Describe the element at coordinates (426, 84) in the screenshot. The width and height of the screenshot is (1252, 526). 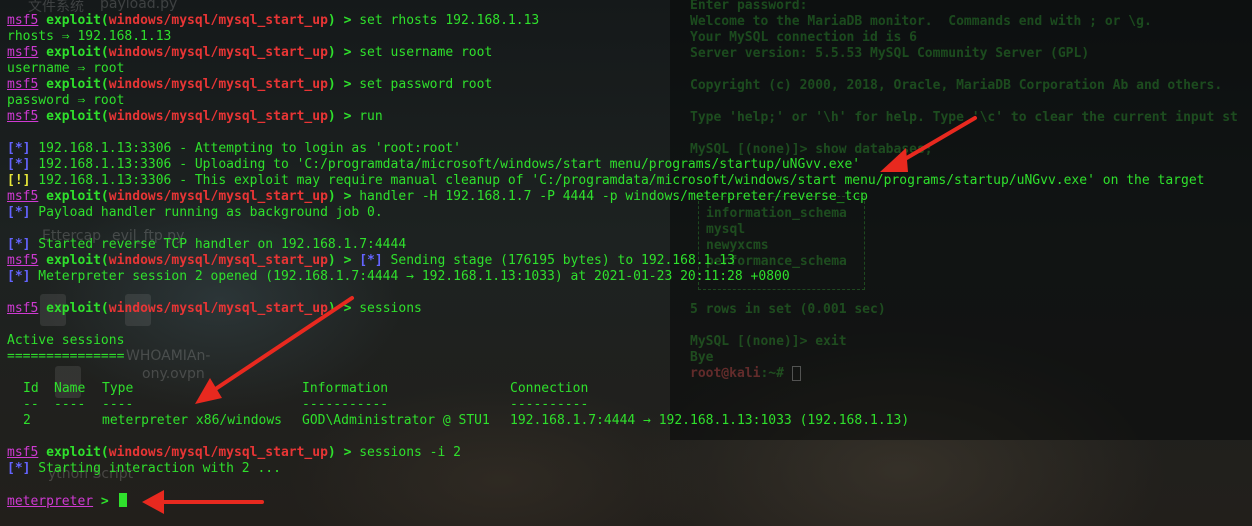
I see `command-text: set password root` at that location.